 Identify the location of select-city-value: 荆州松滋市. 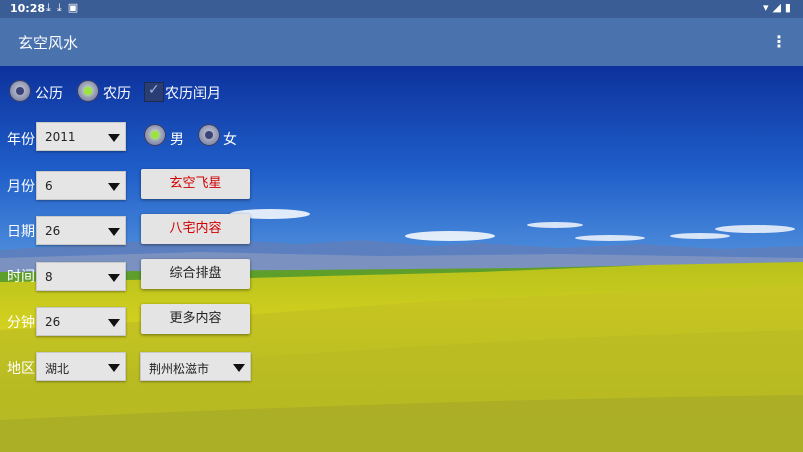
(179, 369).